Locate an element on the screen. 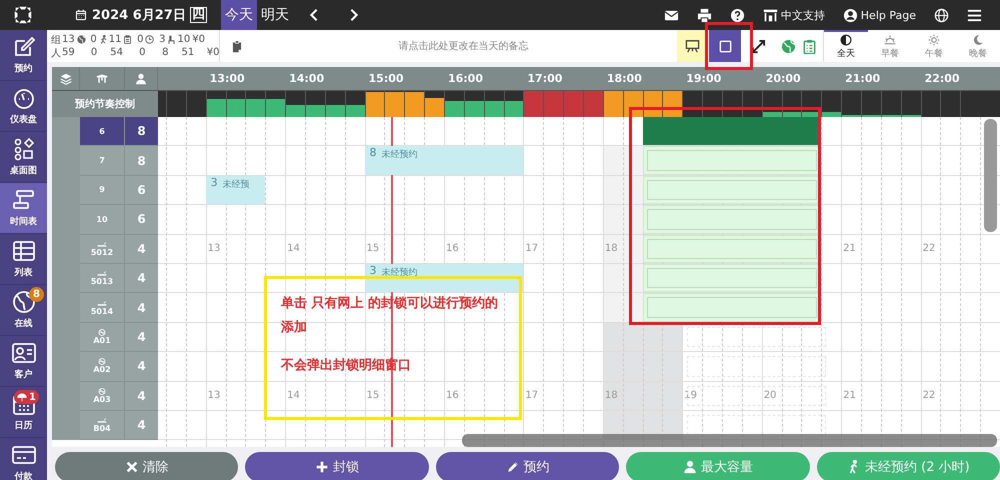  person-icon is located at coordinates (689, 467).